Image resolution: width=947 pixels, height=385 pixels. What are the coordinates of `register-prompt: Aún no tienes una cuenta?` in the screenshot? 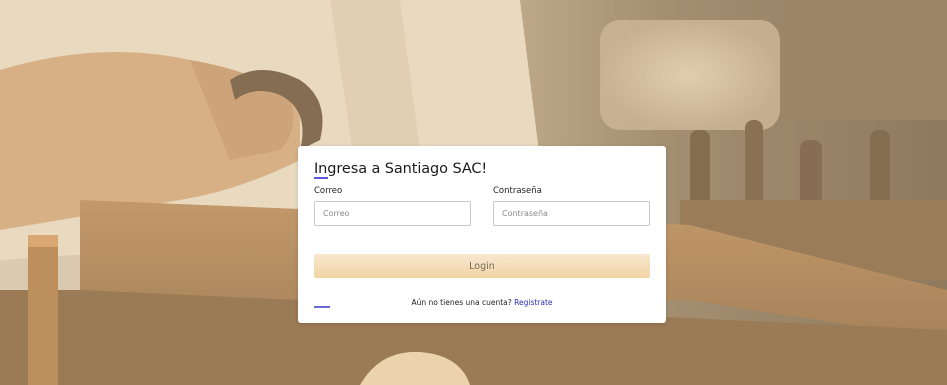 It's located at (463, 302).